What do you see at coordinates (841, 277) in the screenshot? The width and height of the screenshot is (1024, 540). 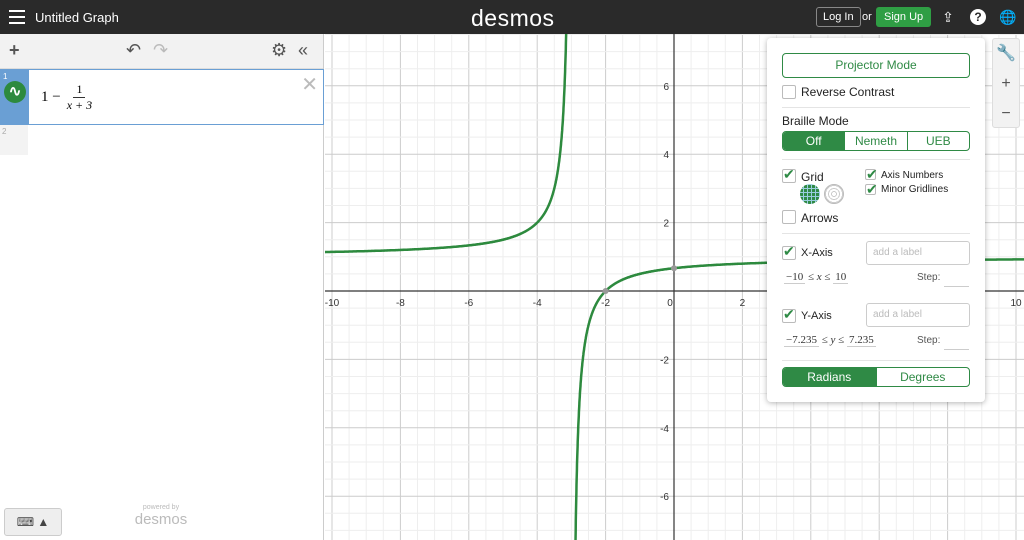 I see `x-max-input: 10` at bounding box center [841, 277].